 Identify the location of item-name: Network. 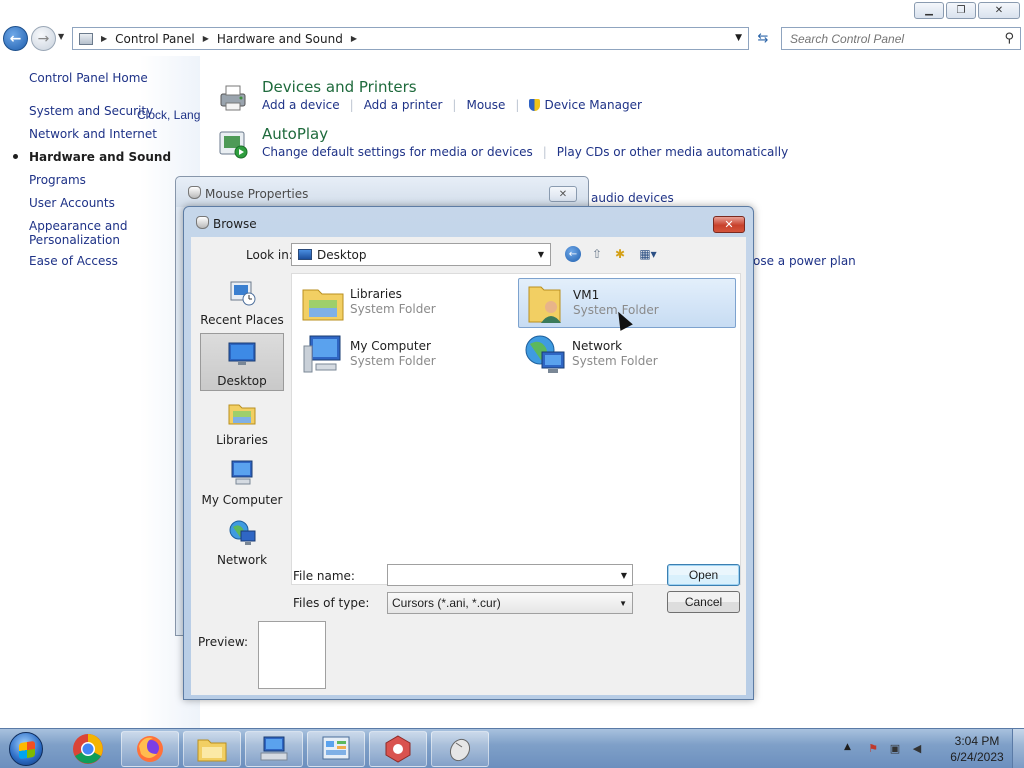
(597, 346).